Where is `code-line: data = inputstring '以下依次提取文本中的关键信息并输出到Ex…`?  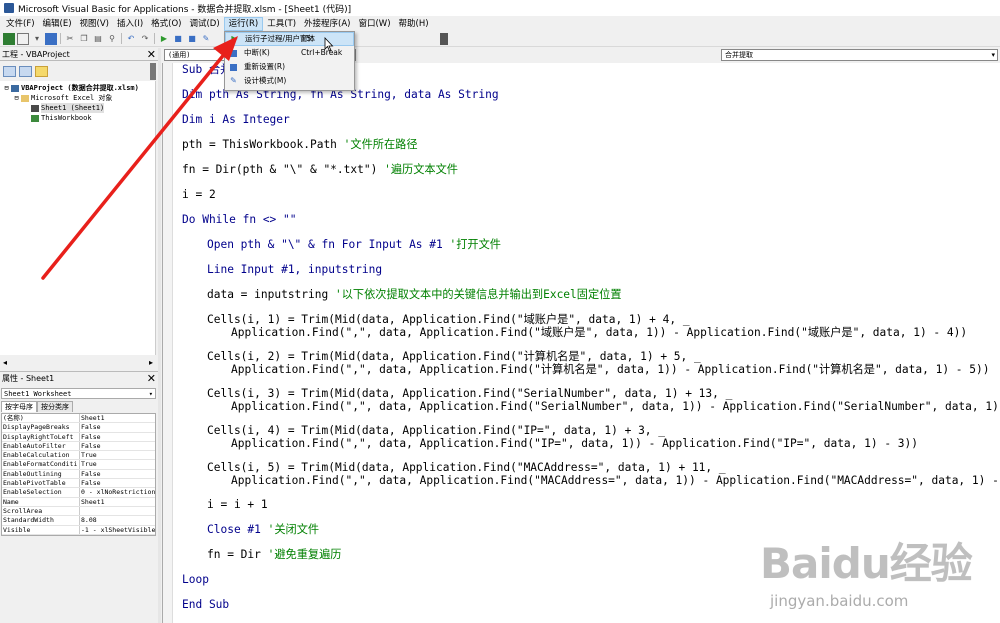
code-line: data = inputstring '以下依次提取文本中的关键信息并输出到Ex… is located at coordinates (402, 294).